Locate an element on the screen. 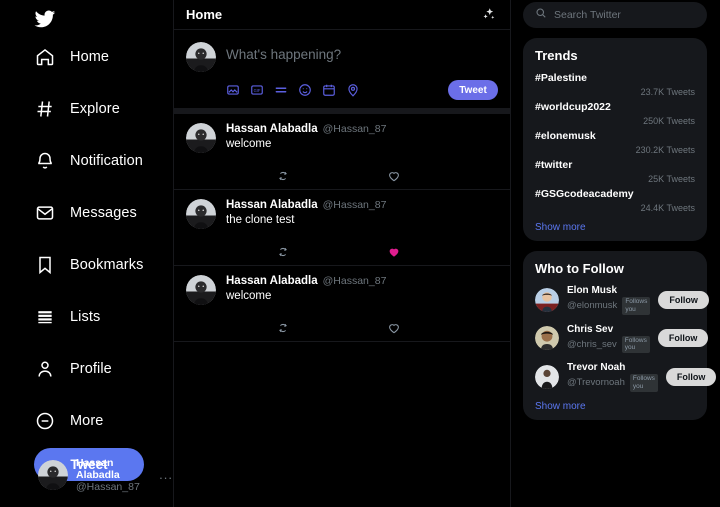 The height and width of the screenshot is (507, 720). schedule-icon is located at coordinates (329, 90).